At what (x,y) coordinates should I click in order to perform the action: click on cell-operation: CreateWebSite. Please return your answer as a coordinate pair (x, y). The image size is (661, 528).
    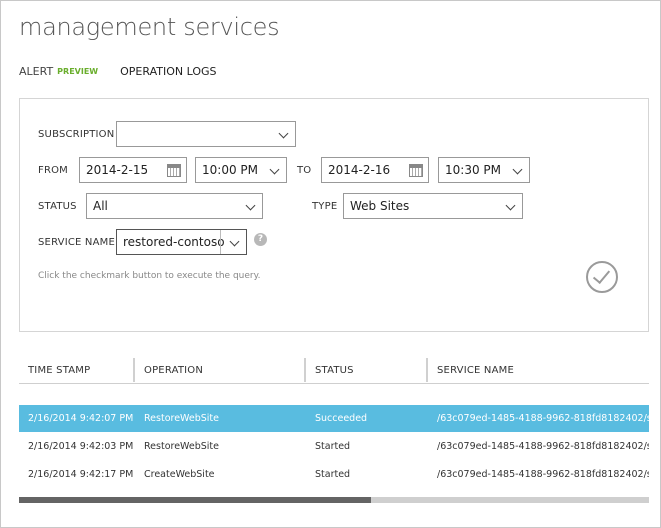
    Looking at the image, I should click on (179, 474).